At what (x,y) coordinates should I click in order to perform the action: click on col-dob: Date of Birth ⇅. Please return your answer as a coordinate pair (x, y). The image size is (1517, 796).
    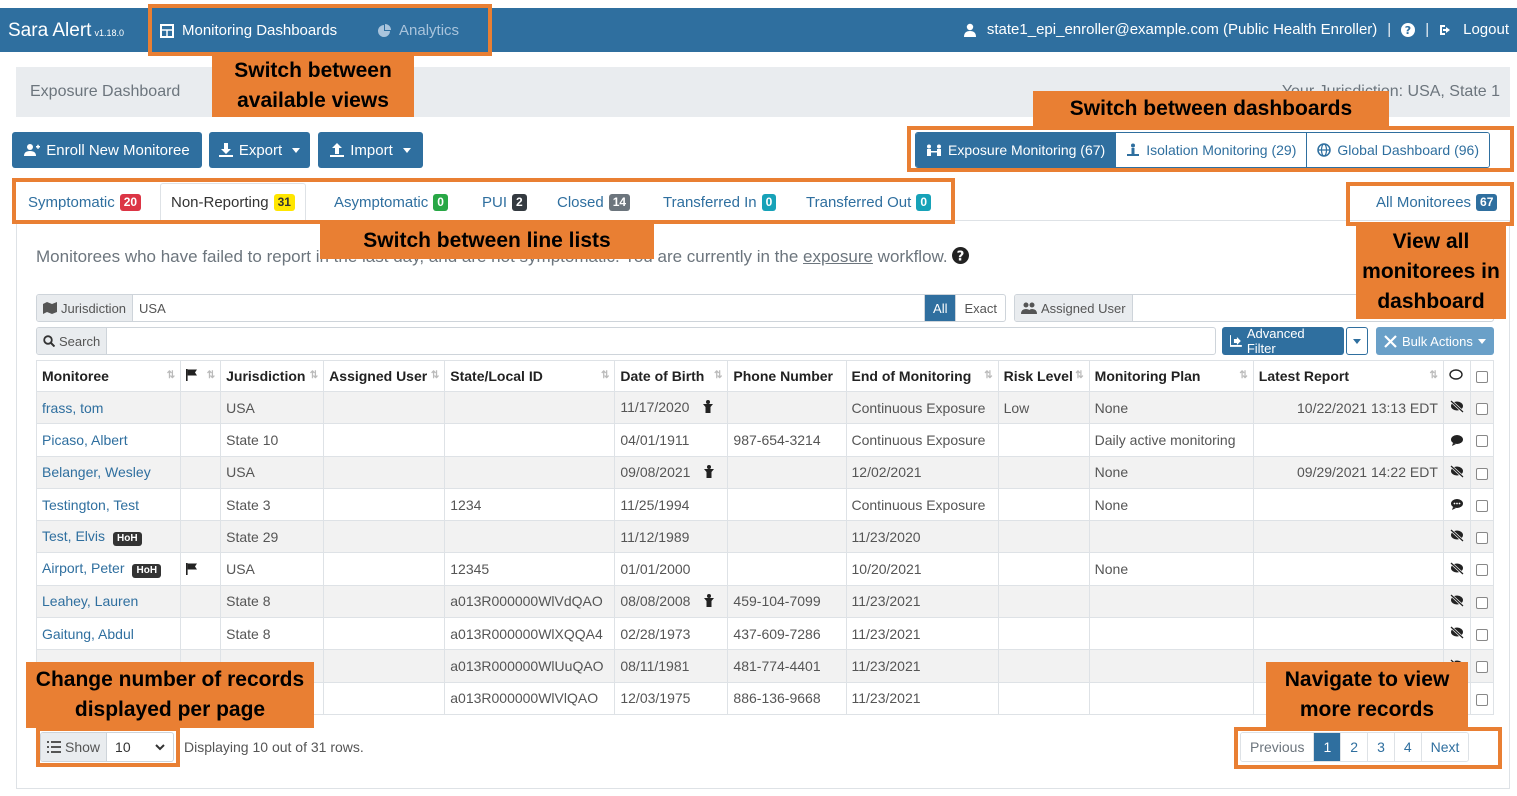
    Looking at the image, I should click on (671, 376).